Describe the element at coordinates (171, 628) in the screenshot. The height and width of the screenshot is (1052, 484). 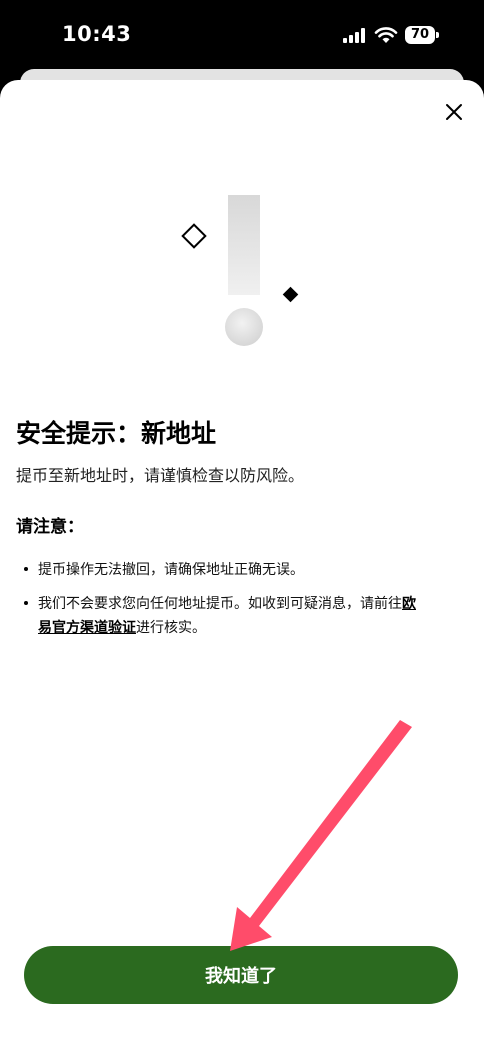
I see `bullet-2-suffix: 进行核实。` at that location.